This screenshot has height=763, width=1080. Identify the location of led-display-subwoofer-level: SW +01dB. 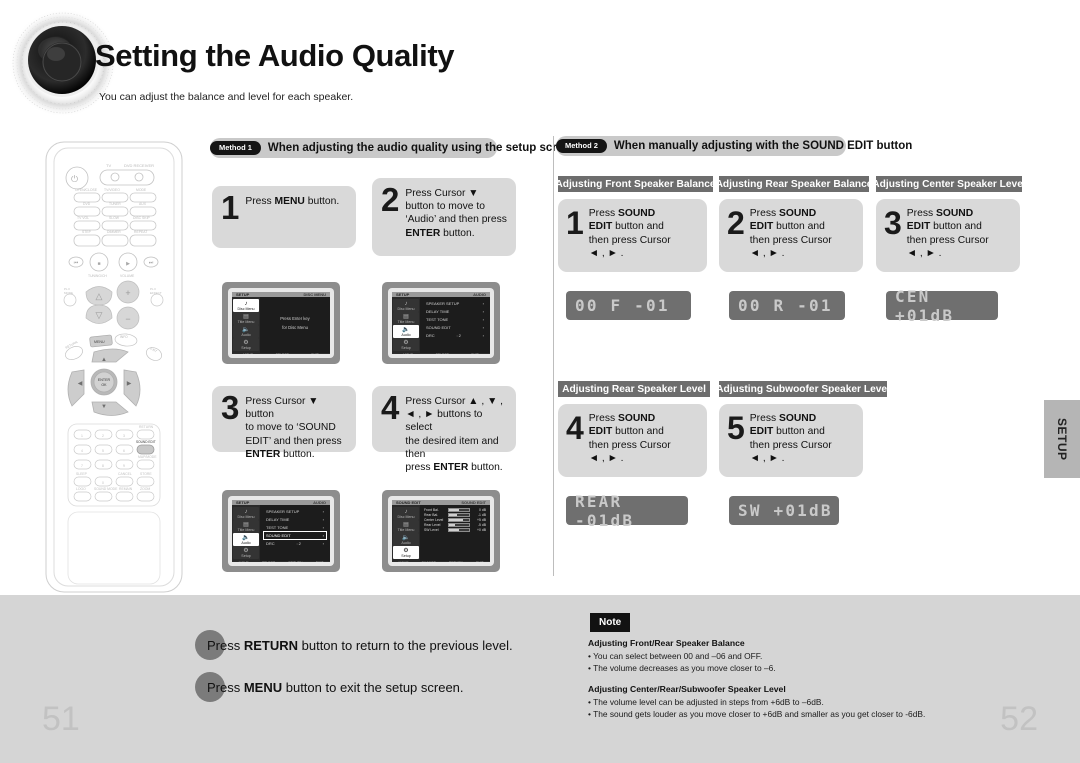
(784, 510).